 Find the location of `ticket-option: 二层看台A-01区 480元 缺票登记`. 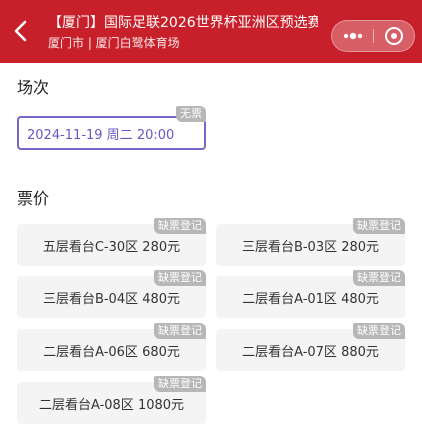

ticket-option: 二层看台A-01区 480元 缺票登记 is located at coordinates (310, 294).